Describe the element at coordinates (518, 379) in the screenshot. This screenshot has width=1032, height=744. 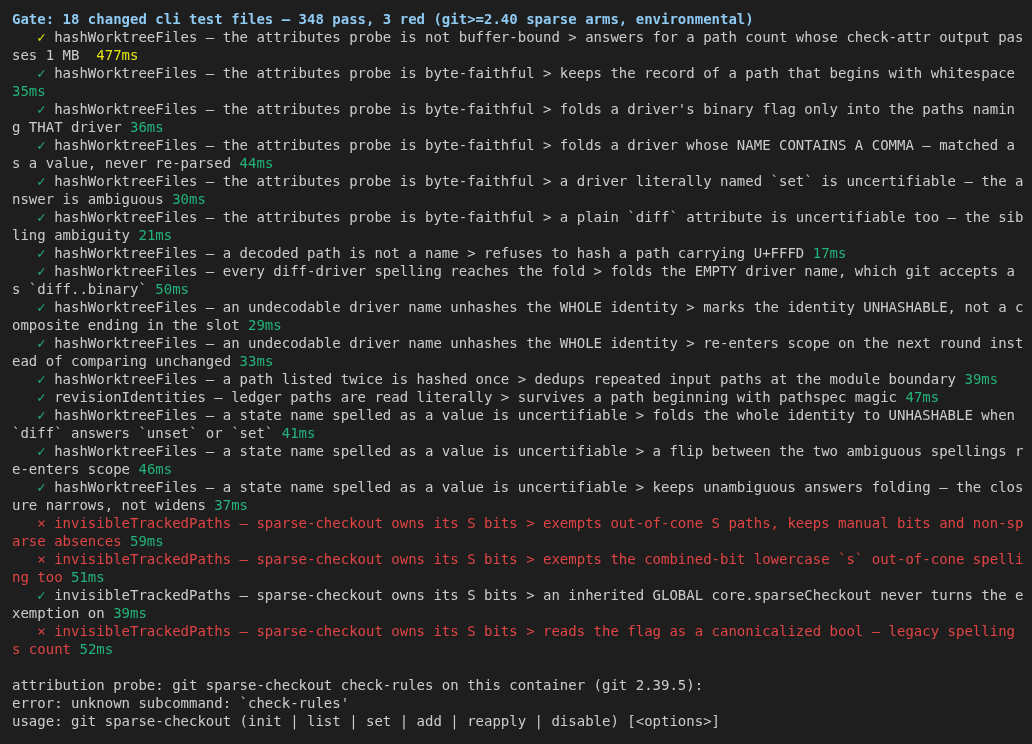
I see `test-result-line: ✓ hashWorktreeFiles — a path listed twice is hashed once > dedups repeated input paths at the module boundary 39ms` at that location.